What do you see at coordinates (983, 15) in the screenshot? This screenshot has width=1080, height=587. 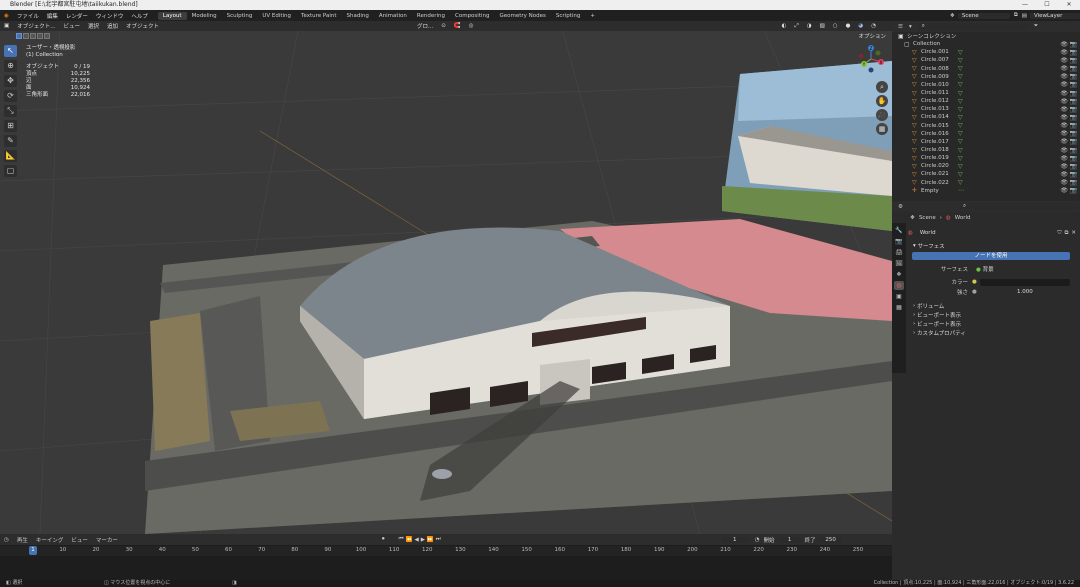 I see `scene-selector: Scene` at bounding box center [983, 15].